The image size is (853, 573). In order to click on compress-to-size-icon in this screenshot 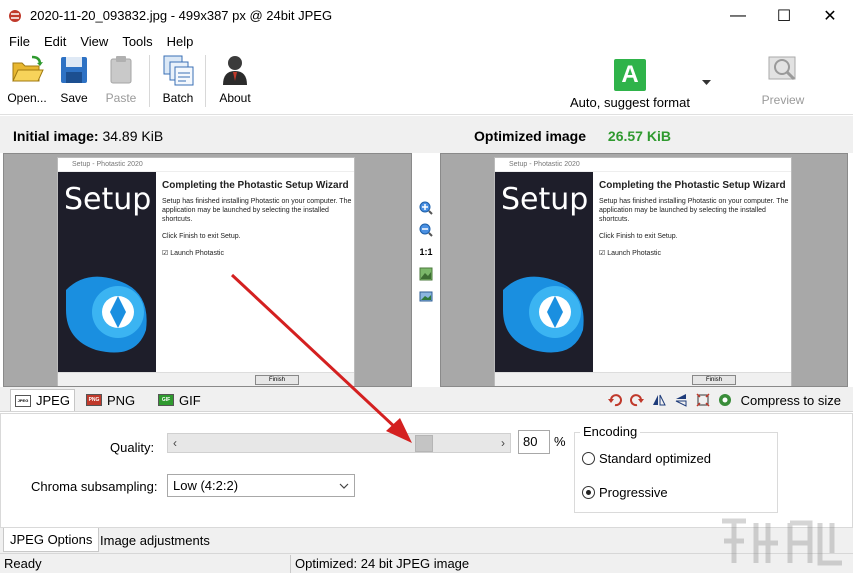, I will do `click(725, 400)`.